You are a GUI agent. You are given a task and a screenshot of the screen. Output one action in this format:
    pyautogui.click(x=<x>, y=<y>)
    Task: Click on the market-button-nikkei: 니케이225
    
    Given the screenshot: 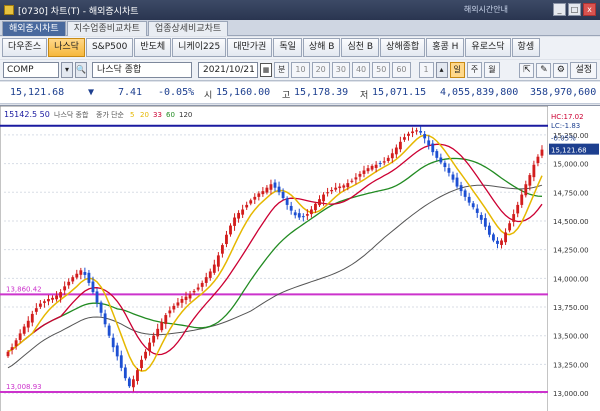 What is the action you would take?
    pyautogui.click(x=199, y=47)
    